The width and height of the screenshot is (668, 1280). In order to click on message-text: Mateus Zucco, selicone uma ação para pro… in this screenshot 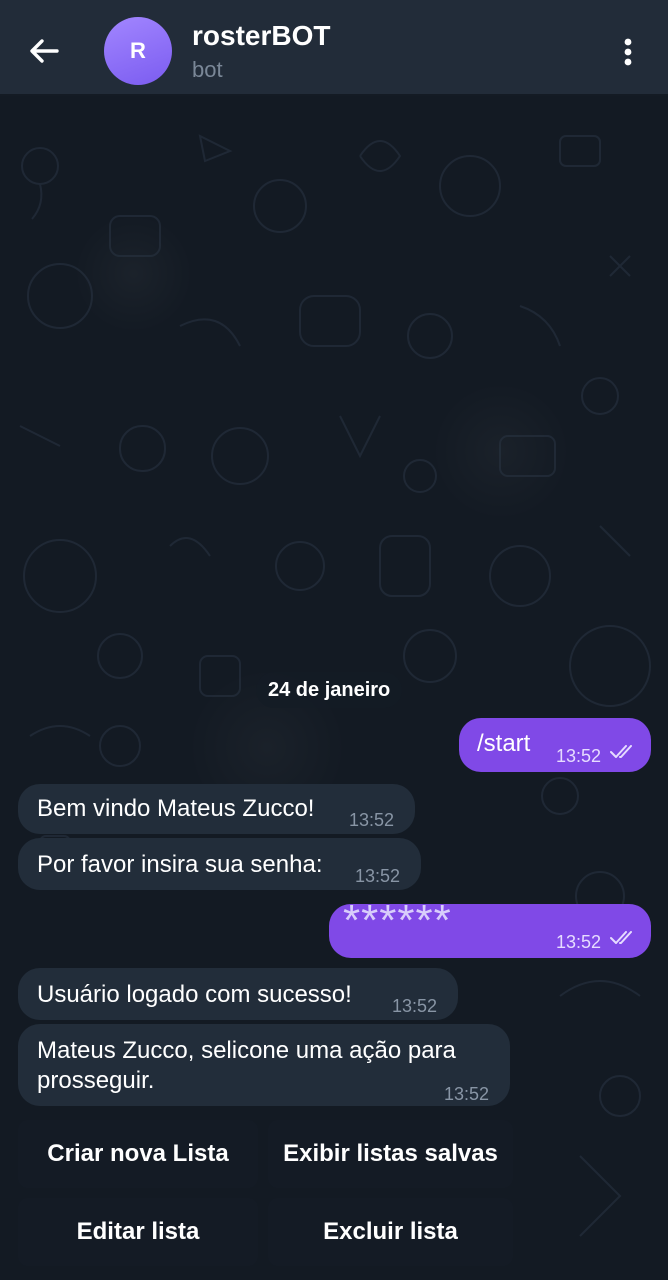, I will do `click(246, 1065)`.